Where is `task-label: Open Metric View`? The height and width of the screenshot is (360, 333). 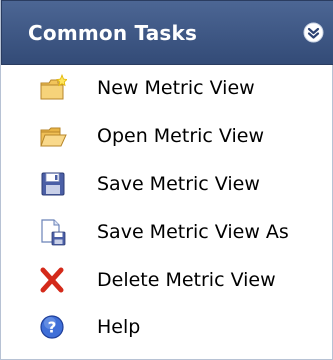
task-label: Open Metric View is located at coordinates (180, 136).